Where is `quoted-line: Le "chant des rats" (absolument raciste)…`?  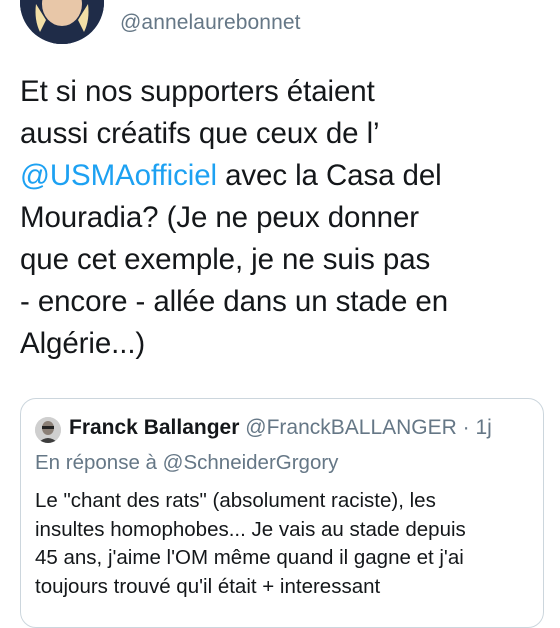
quoted-line: Le "chant des rats" (absolument raciste)… is located at coordinates (235, 500).